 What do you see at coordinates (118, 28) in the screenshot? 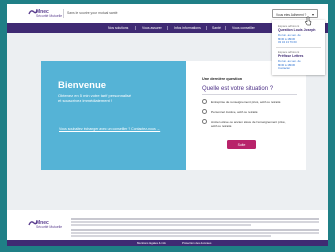
I see `nav-item-solutions: Nos solutions` at bounding box center [118, 28].